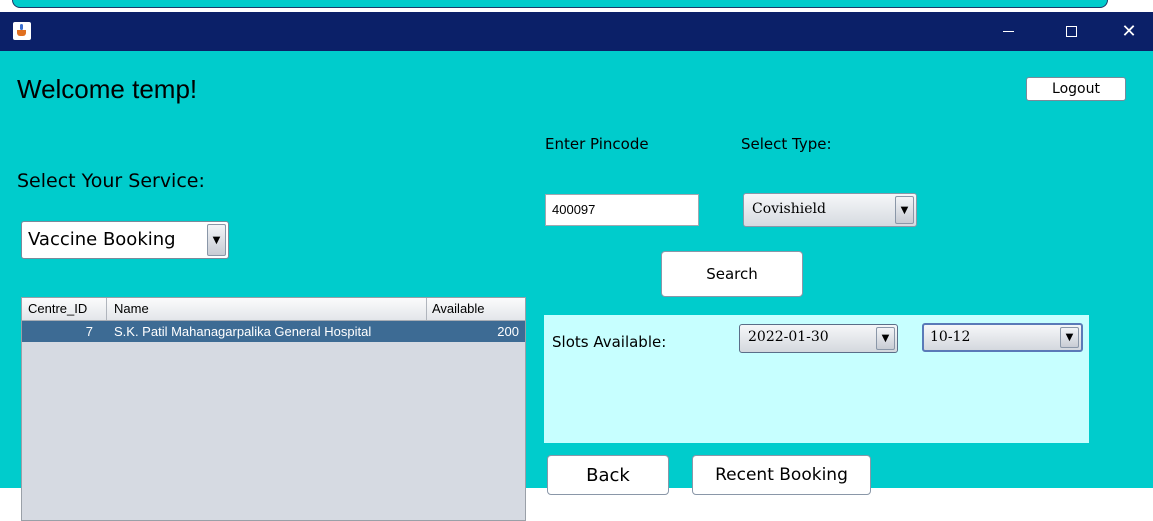 This screenshot has height=521, width=1153. What do you see at coordinates (622, 210) in the screenshot?
I see `pincode-input: 400097` at bounding box center [622, 210].